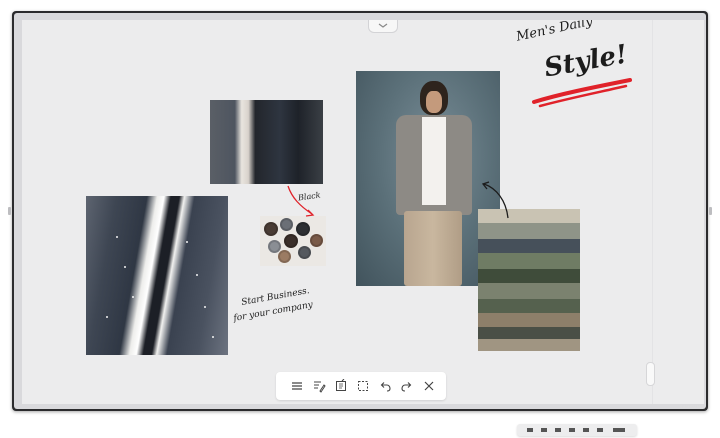 The height and width of the screenshot is (438, 720). Describe the element at coordinates (9, 211) in the screenshot. I see `left-edge-button` at that location.